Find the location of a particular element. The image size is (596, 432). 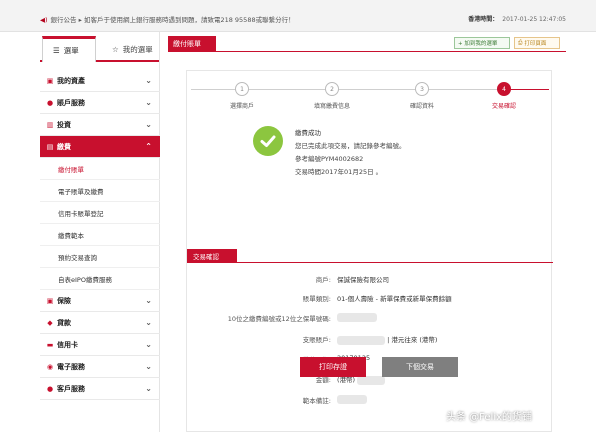

step-4-circle: 4 is located at coordinates (504, 89).